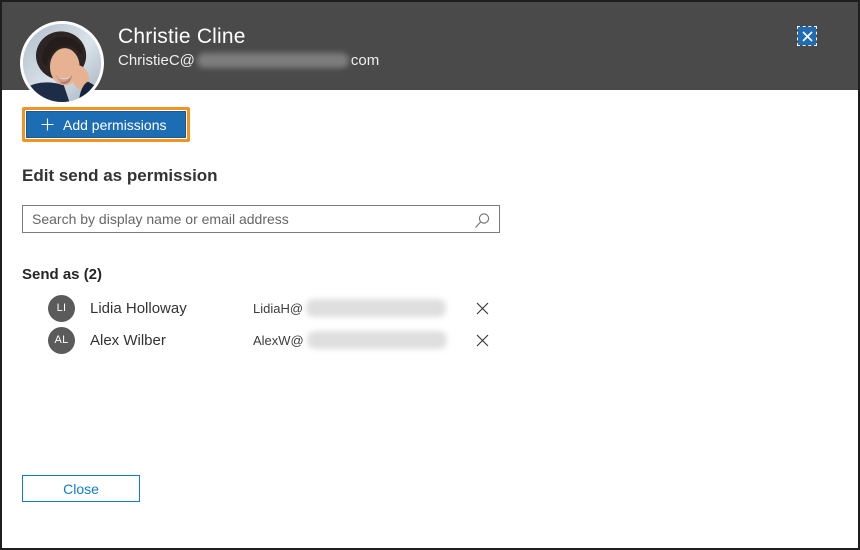 This screenshot has width=860, height=550. Describe the element at coordinates (61, 340) in the screenshot. I see `member-initials-avatar: AL` at that location.